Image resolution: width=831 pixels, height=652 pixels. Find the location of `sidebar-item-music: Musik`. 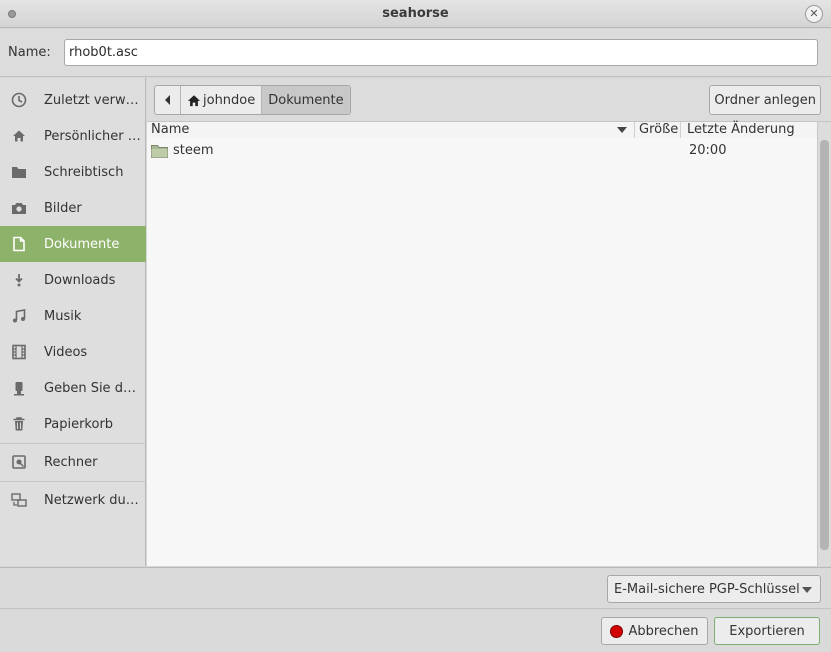

sidebar-item-music: Musik is located at coordinates (73, 316).